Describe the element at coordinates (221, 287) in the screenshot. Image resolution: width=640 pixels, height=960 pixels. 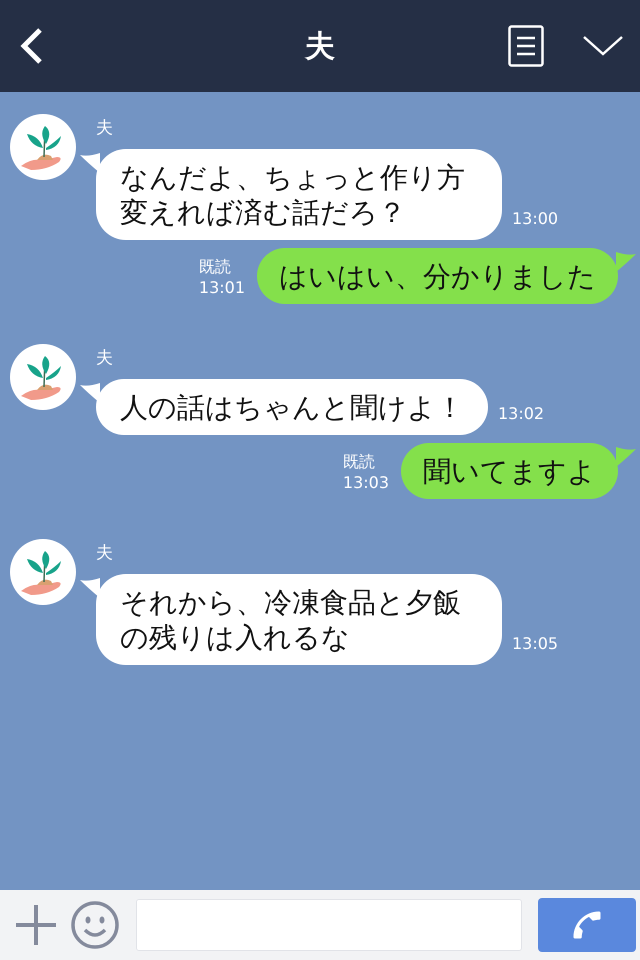
I see `message-time: 13:01` at that location.